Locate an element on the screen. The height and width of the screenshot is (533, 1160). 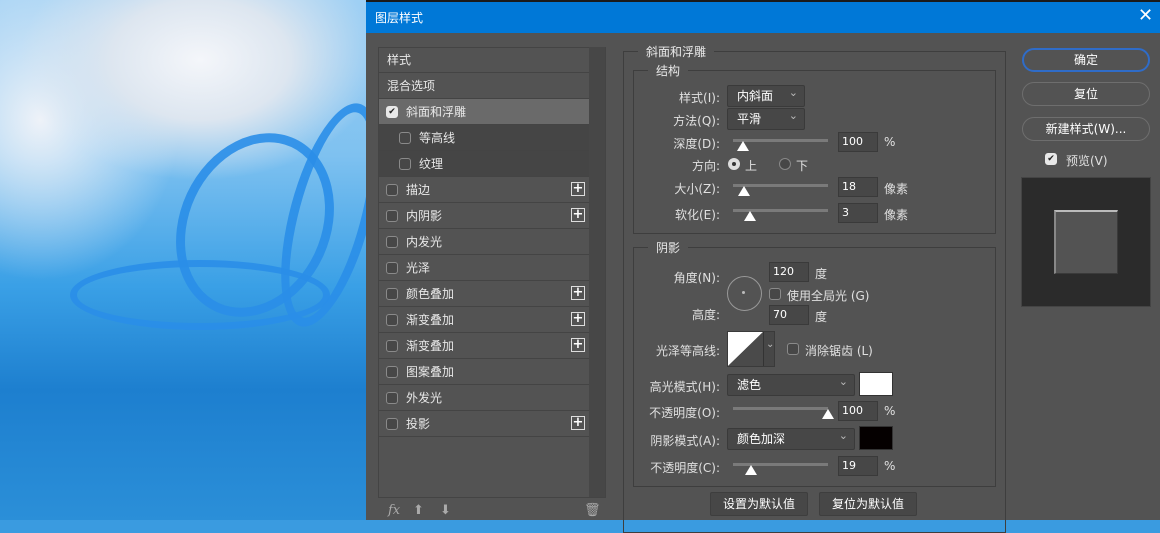
preview-checkbox: ✔ is located at coordinates (1051, 159).